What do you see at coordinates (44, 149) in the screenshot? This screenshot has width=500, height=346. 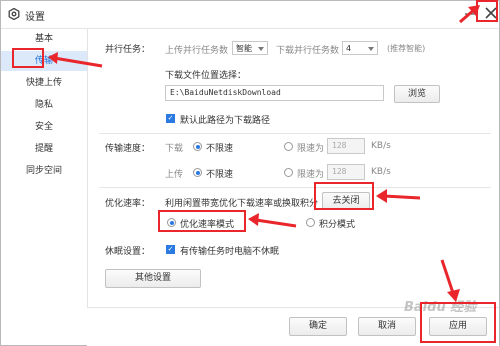 I see `sidebar-item-reminder: 提醒` at bounding box center [44, 149].